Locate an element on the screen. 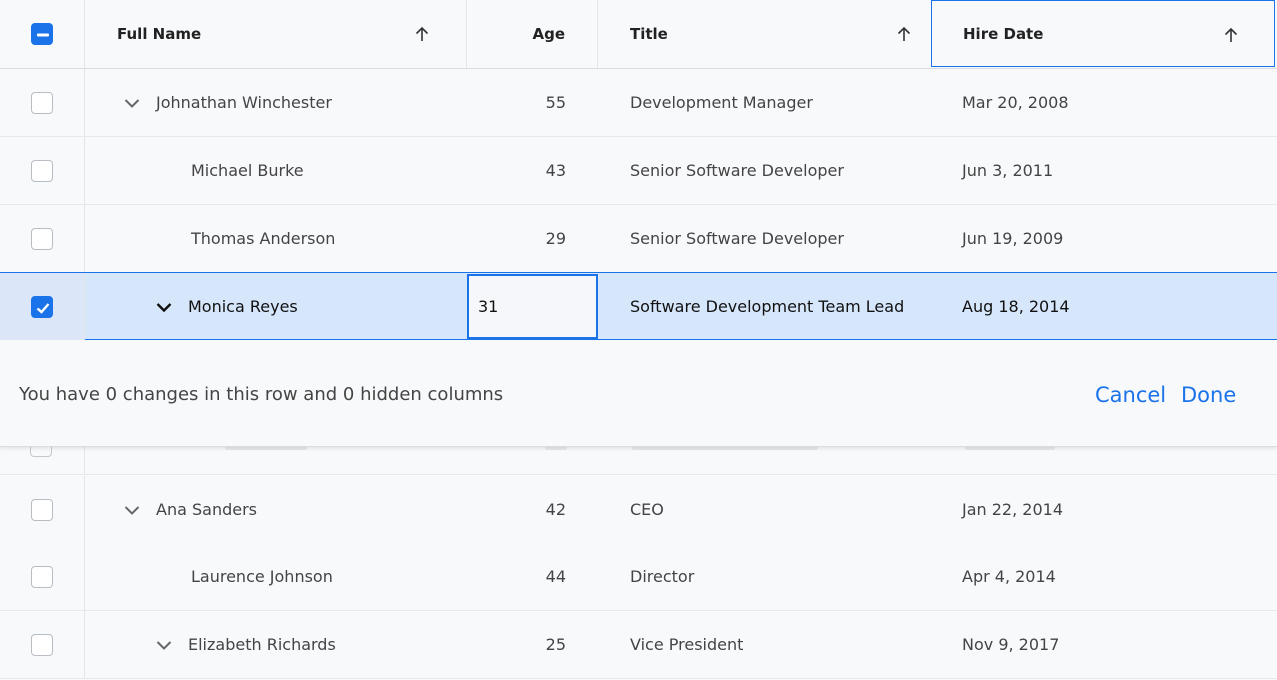 The height and width of the screenshot is (680, 1277). name-cell: Johnathan Winchester is located at coordinates (276, 102).